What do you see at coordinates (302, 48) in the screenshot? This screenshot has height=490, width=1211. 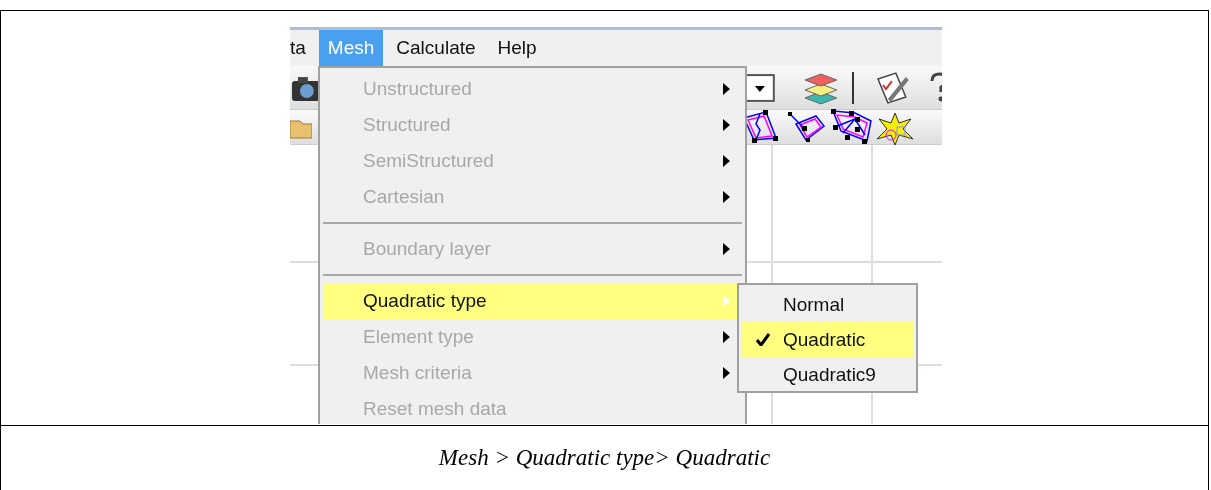 I see `menu-bar-item: ta` at bounding box center [302, 48].